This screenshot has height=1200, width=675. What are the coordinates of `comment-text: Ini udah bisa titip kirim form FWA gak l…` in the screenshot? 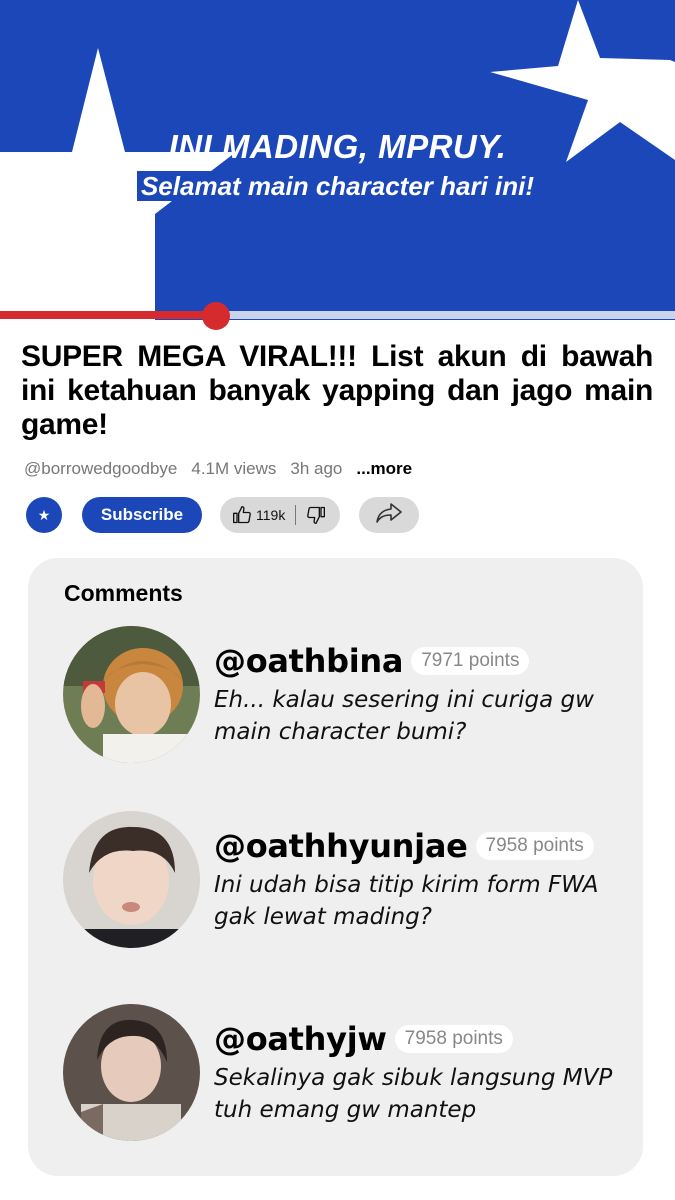 It's located at (406, 901).